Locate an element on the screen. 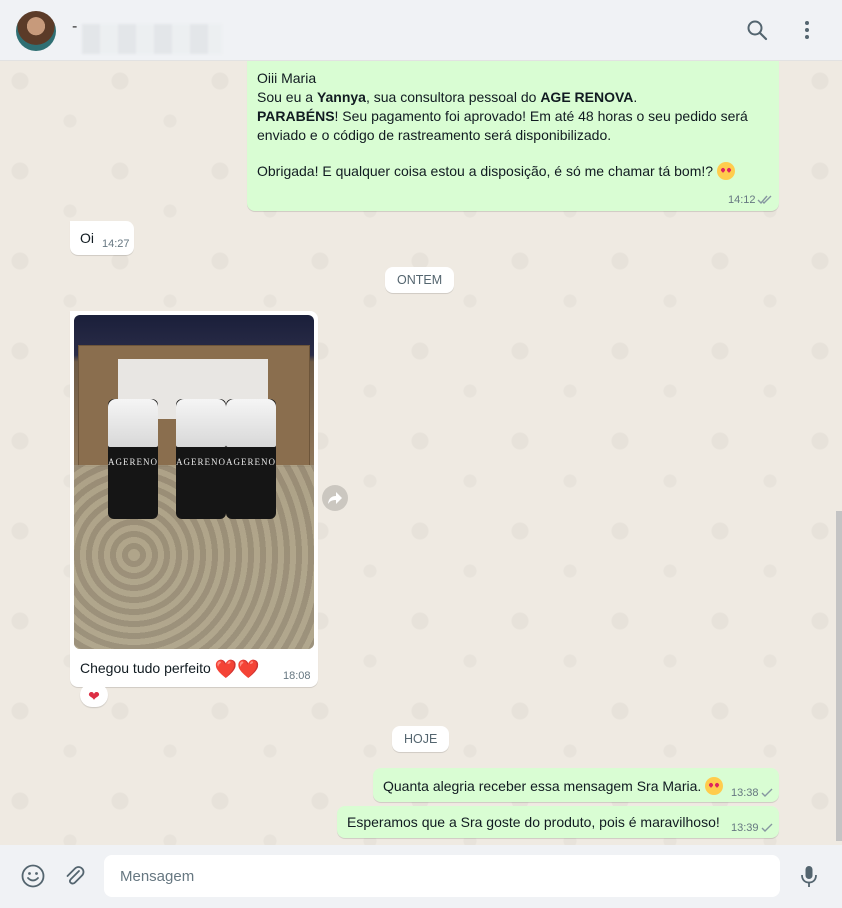 This screenshot has width=842, height=908. message-text: Oi is located at coordinates (87, 238).